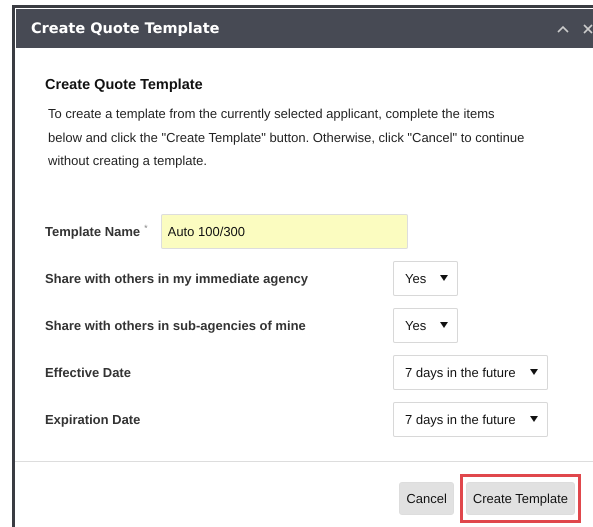 The height and width of the screenshot is (527, 593). Describe the element at coordinates (92, 419) in the screenshot. I see `field-label: Expiration Date` at that location.